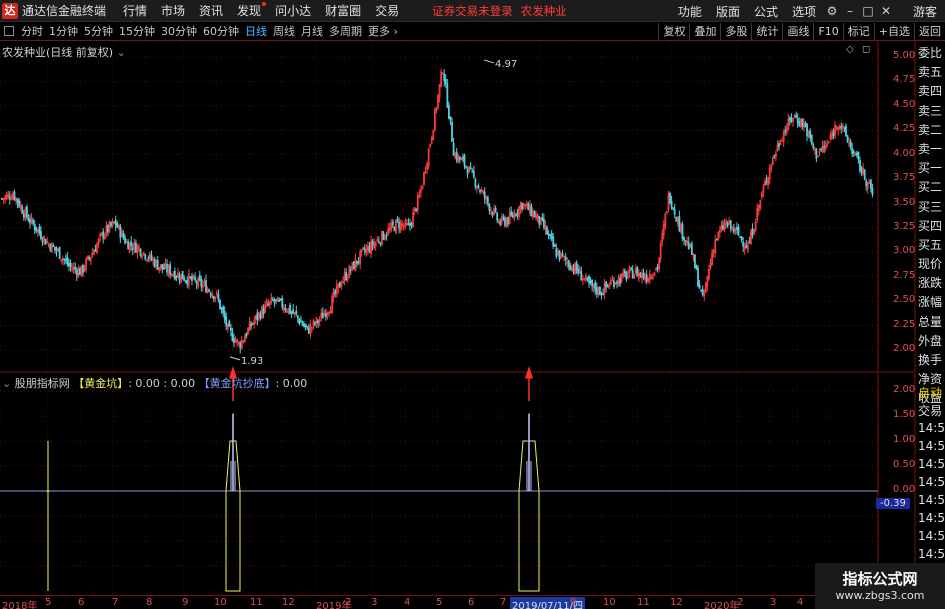  Describe the element at coordinates (211, 10) in the screenshot. I see `menu-news: 资讯` at that location.